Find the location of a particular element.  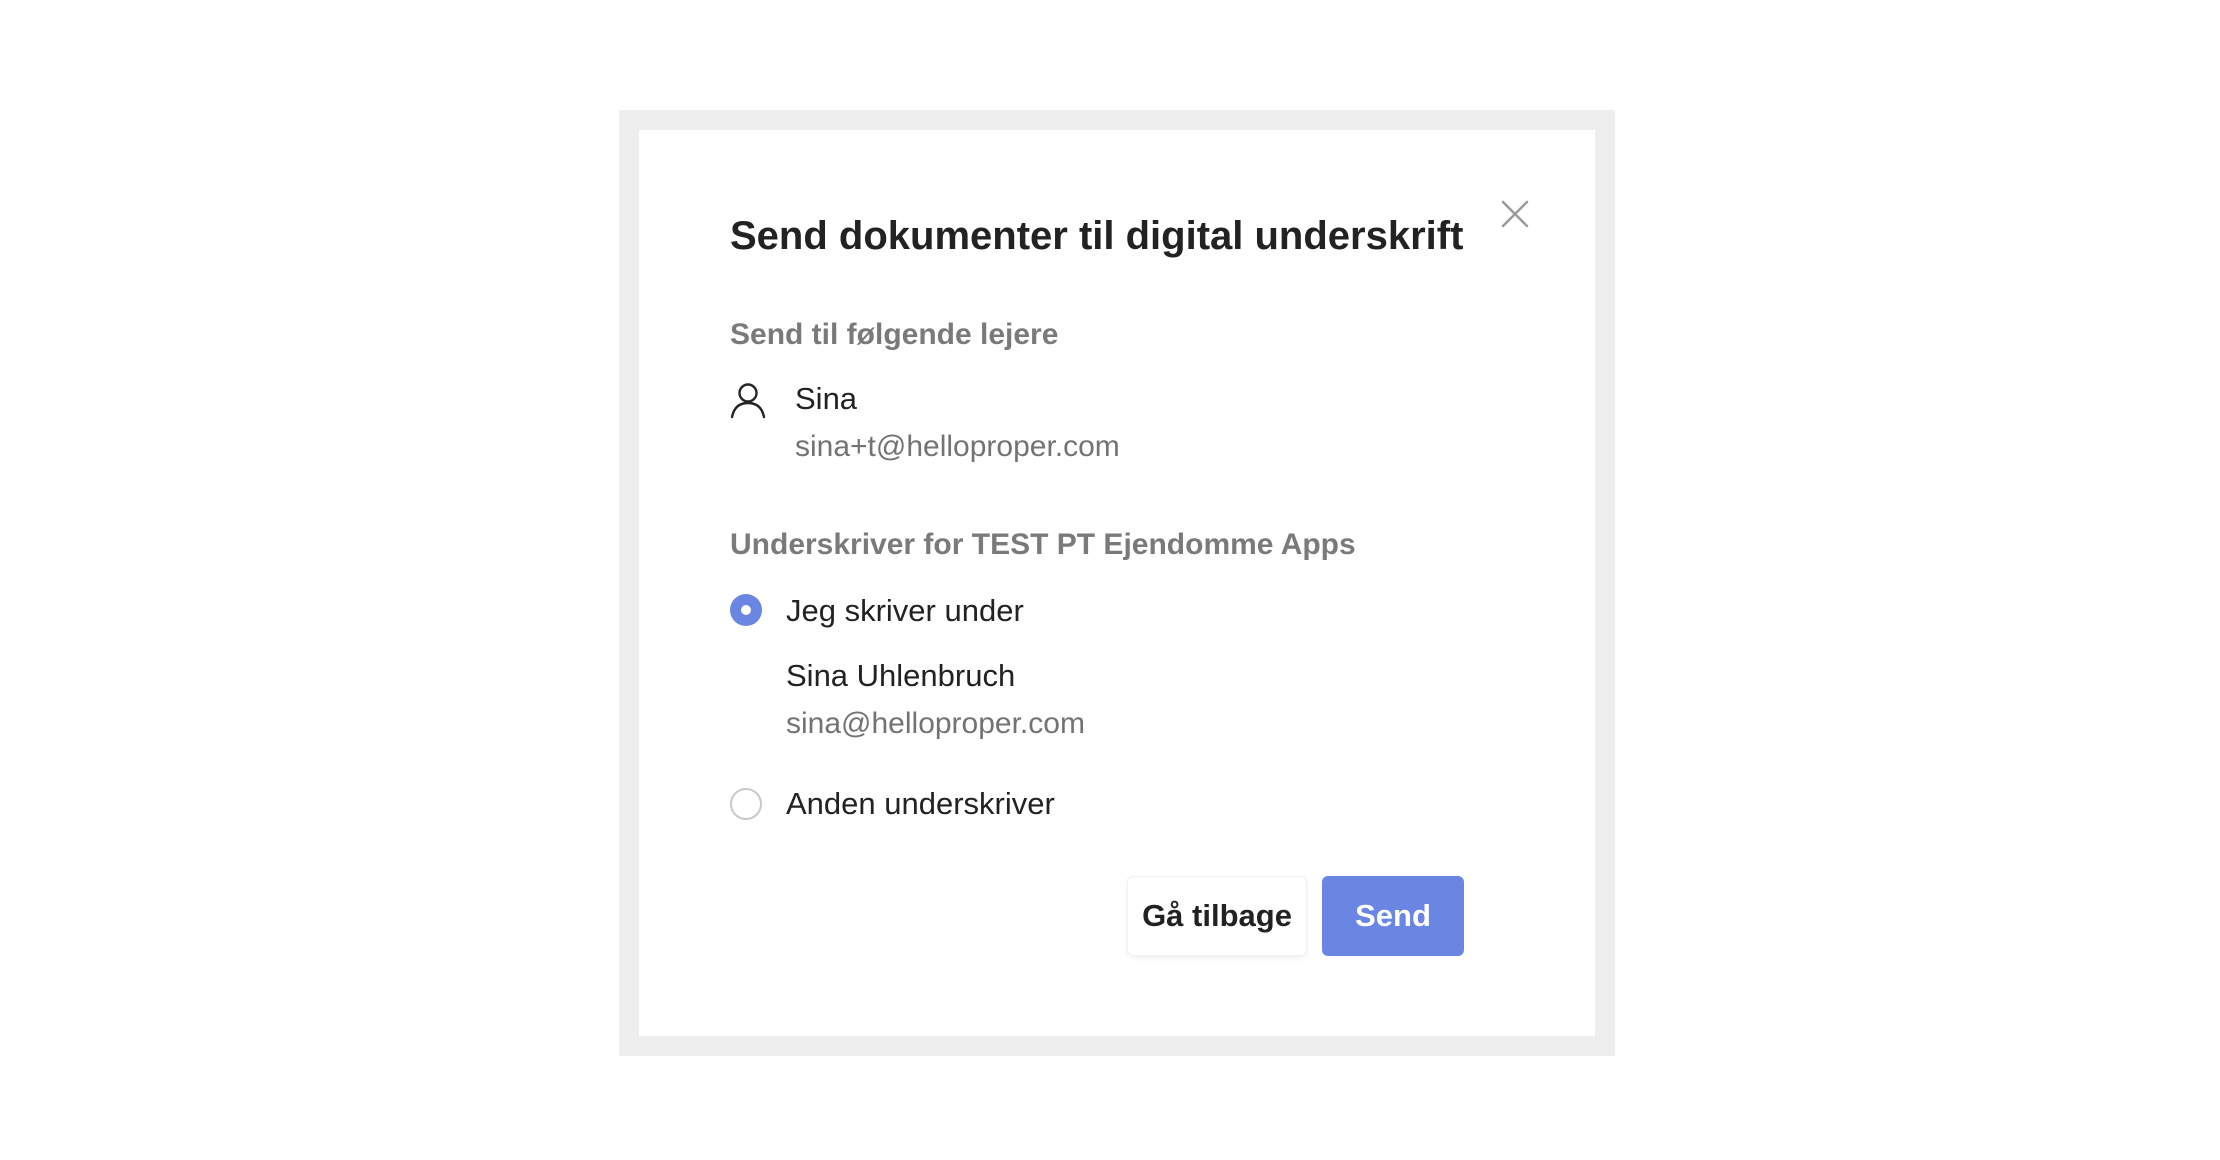

send-button: Send is located at coordinates (1393, 916).